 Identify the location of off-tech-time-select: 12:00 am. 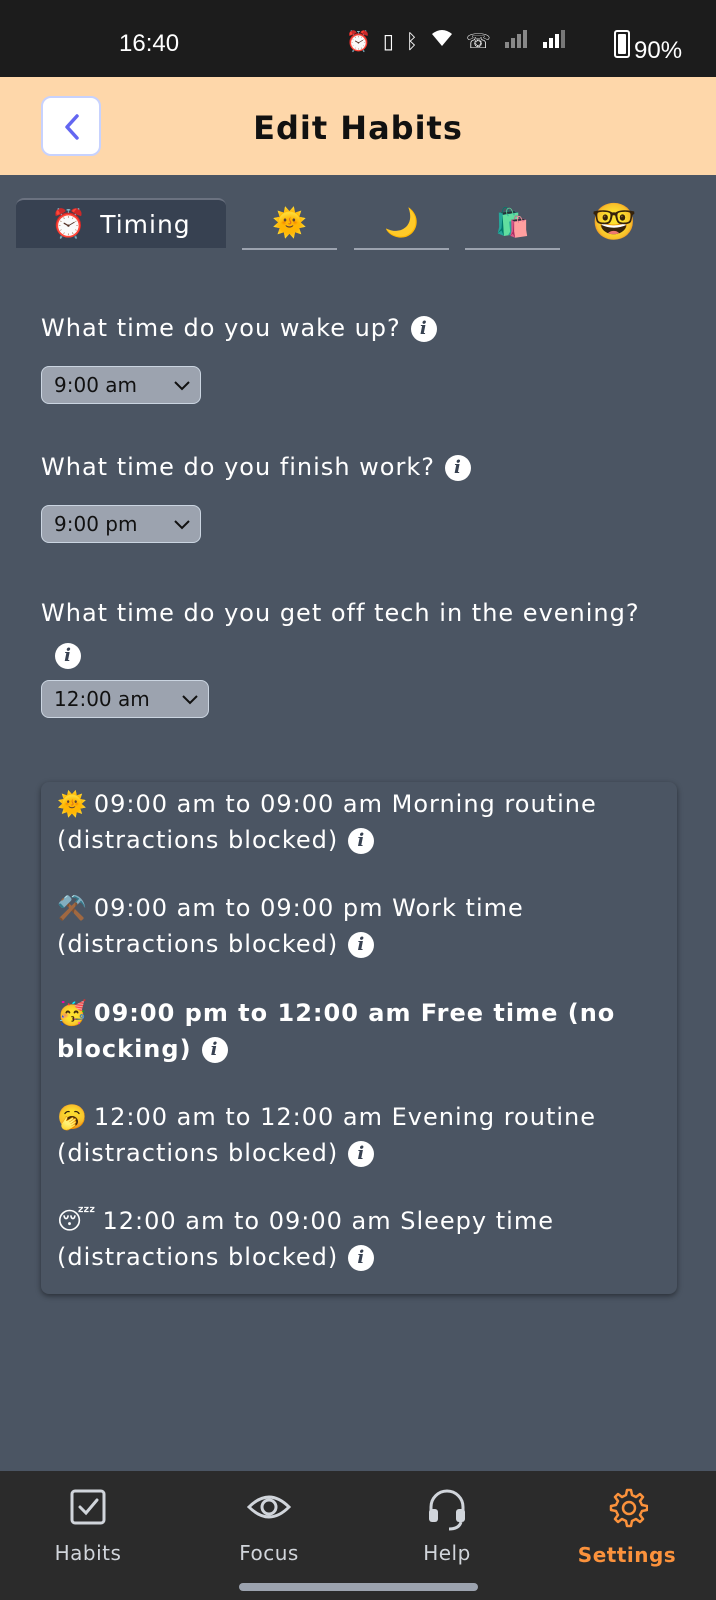
(125, 699).